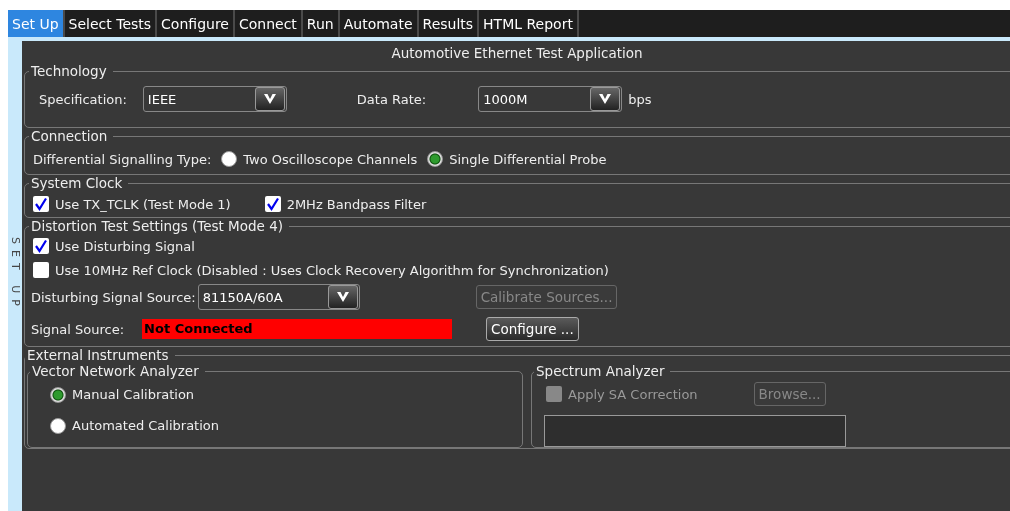  I want to click on dropdown: IEEE, so click(214, 99).